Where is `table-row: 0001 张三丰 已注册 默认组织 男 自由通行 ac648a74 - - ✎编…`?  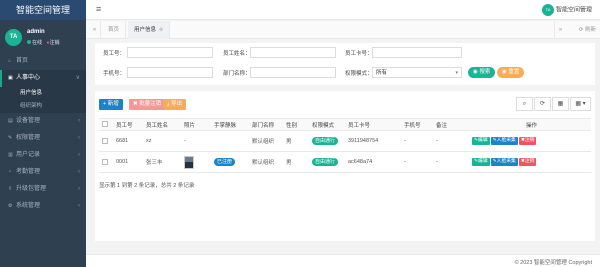
table-row: 0001 张三丰 已注册 默认组织 男 自由通行 ac648a74 - - ✎编… is located at coordinates (345, 162).